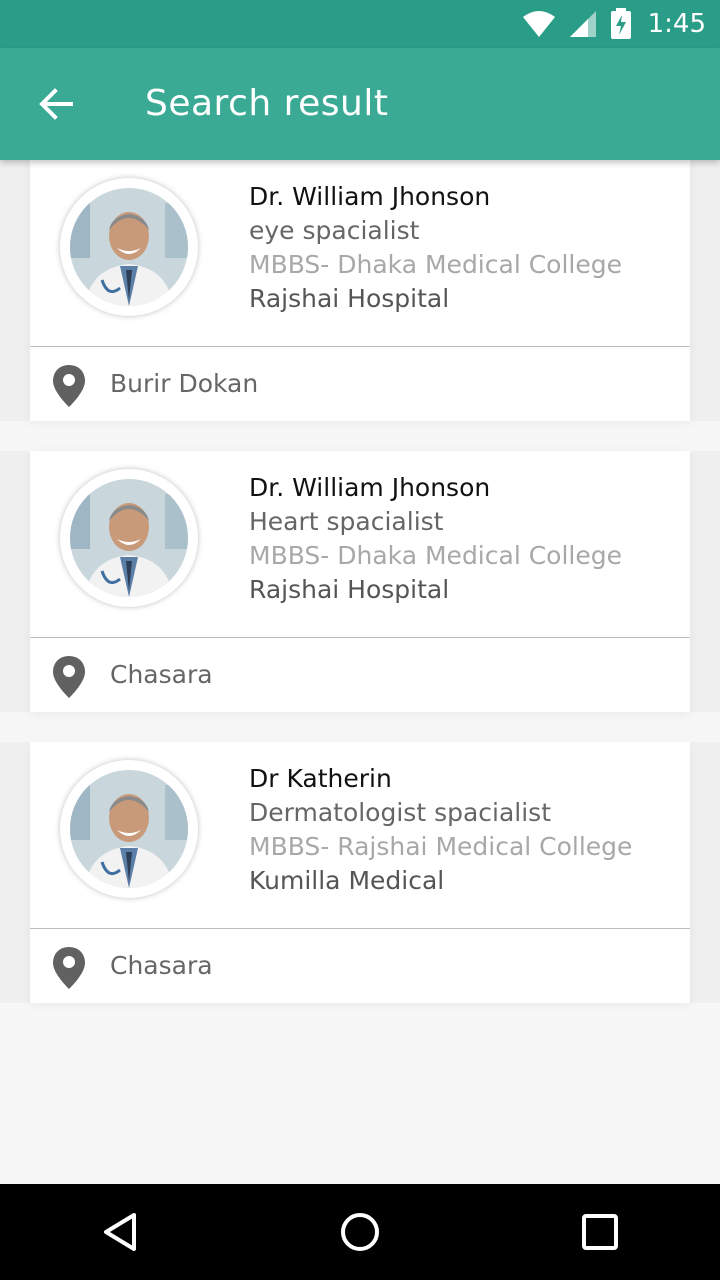 The image size is (720, 1280). I want to click on doctor-location: Burir Dokan, so click(184, 383).